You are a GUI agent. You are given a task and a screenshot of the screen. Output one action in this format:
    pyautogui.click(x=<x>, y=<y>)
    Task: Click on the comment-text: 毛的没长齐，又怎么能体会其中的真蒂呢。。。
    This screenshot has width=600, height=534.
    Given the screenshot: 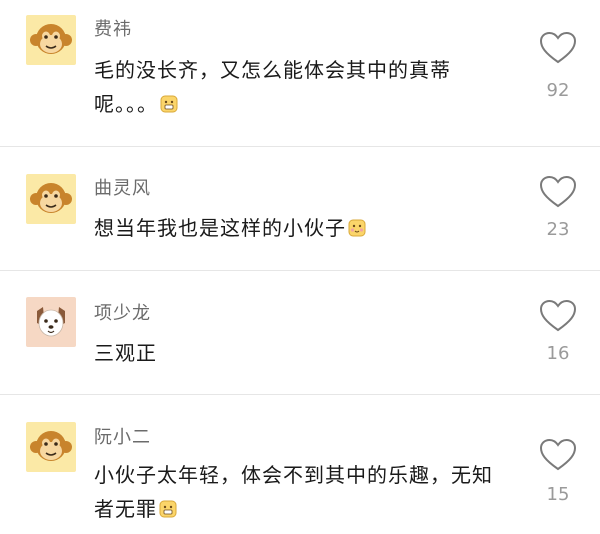 What is the action you would take?
    pyautogui.click(x=294, y=87)
    